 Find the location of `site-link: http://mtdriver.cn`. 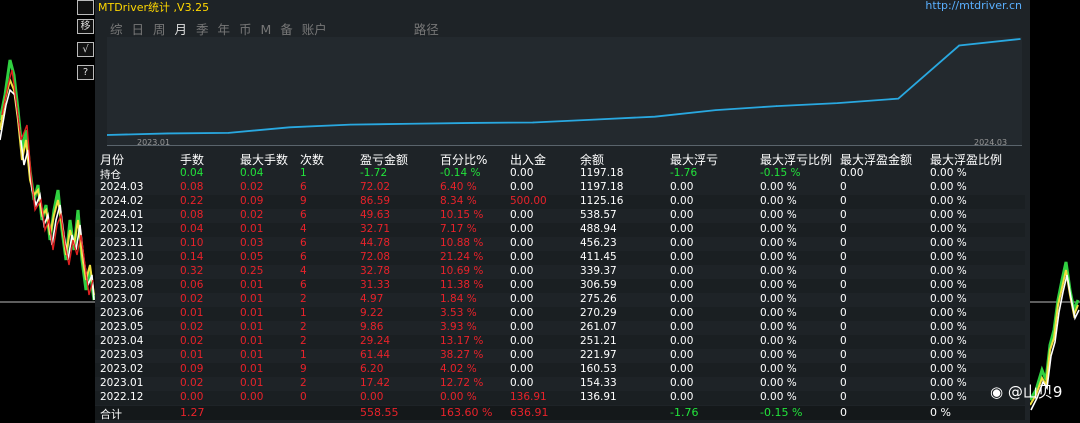

site-link: http://mtdriver.cn is located at coordinates (973, 6).